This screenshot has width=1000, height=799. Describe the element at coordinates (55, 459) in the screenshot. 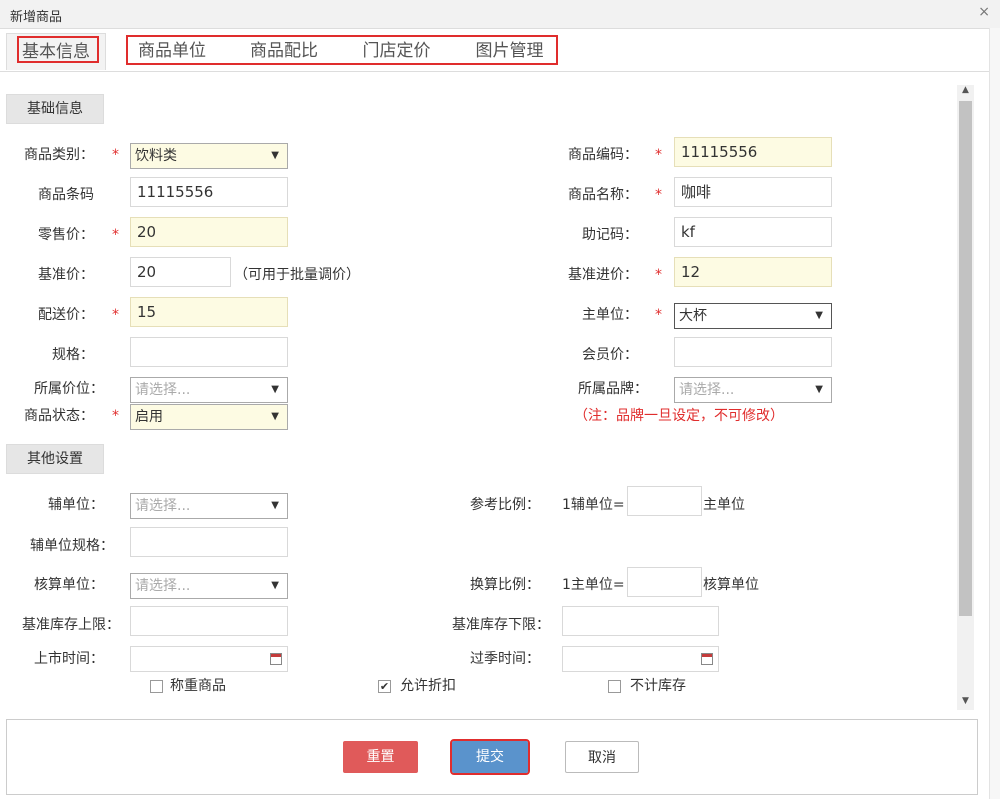

I see `section-other-settings: 其他设置` at that location.